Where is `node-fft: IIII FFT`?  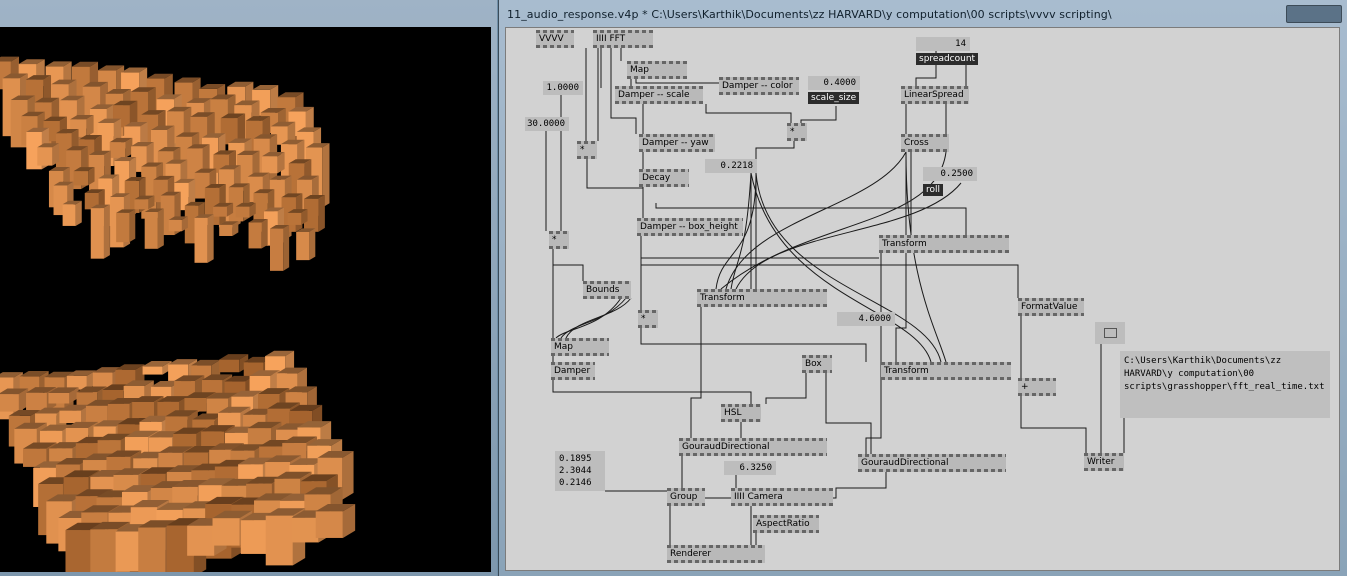 node-fft: IIII FFT is located at coordinates (623, 39).